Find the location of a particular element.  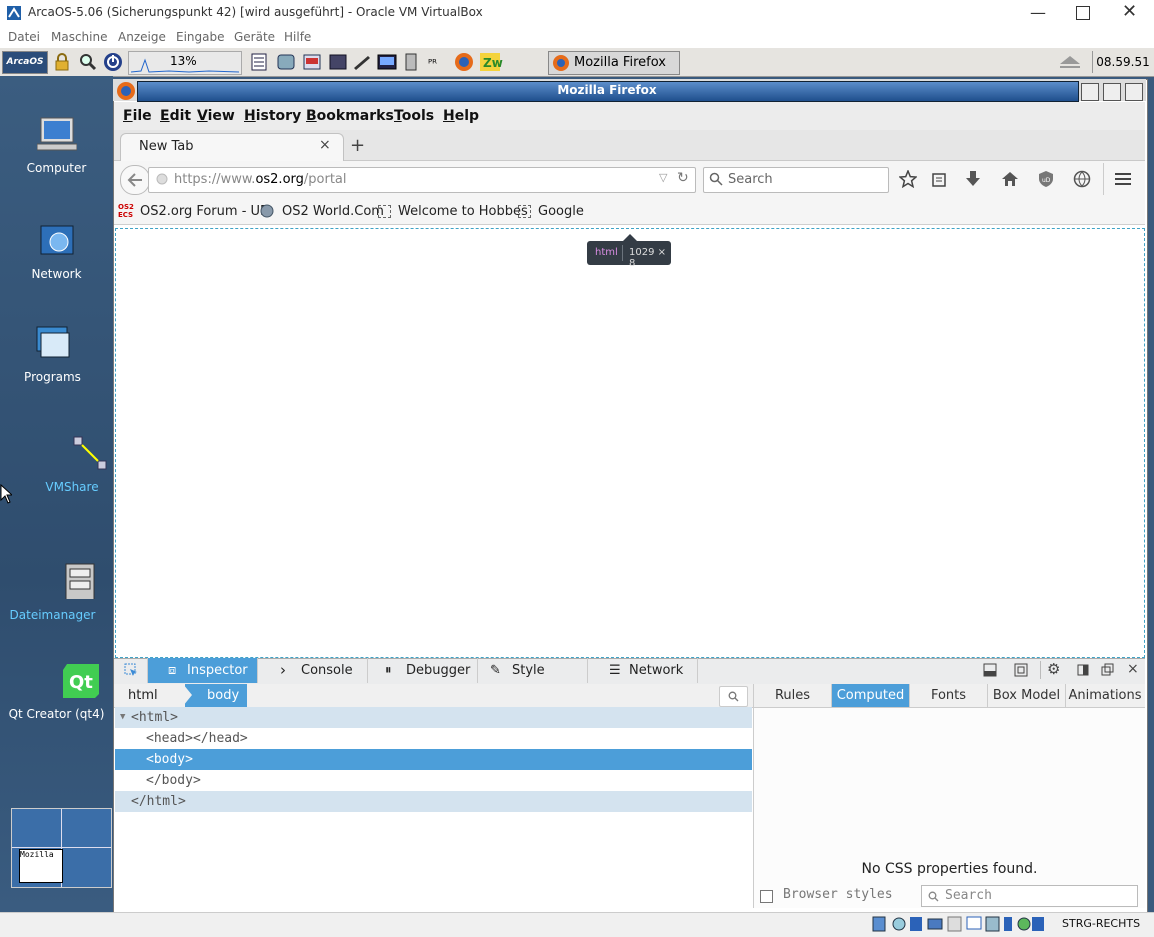

host-menu-datei: Datei is located at coordinates (24, 37).